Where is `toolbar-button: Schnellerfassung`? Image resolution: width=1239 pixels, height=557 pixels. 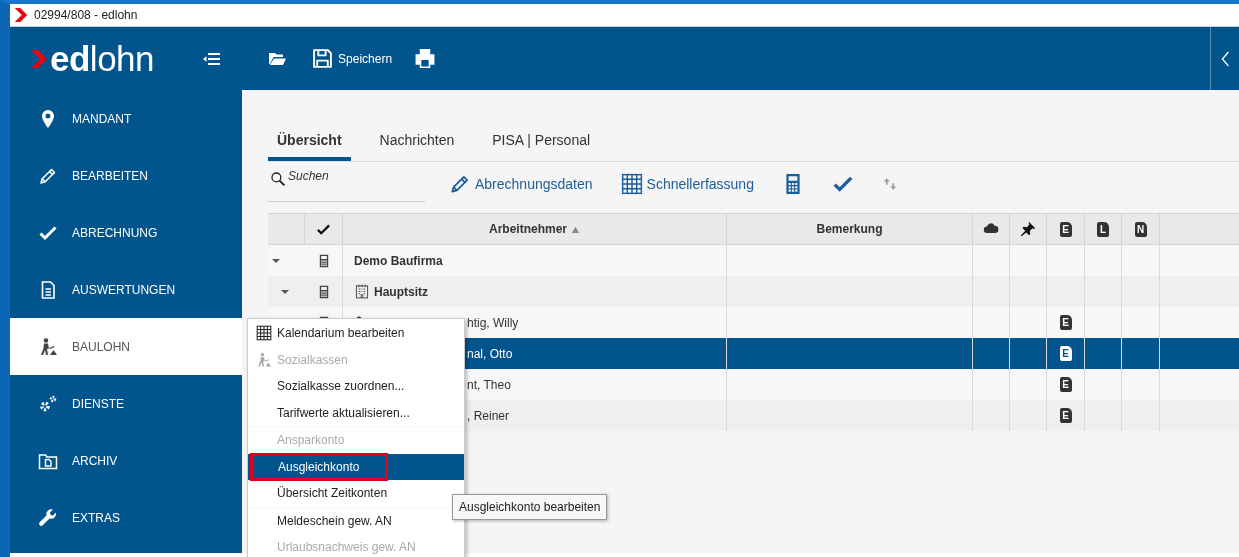 toolbar-button: Schnellerfassung is located at coordinates (687, 184).